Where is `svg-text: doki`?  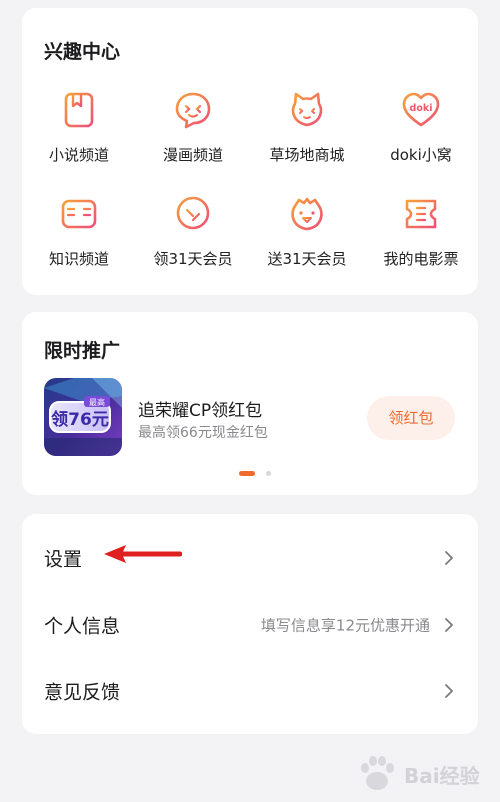 svg-text: doki is located at coordinates (421, 108).